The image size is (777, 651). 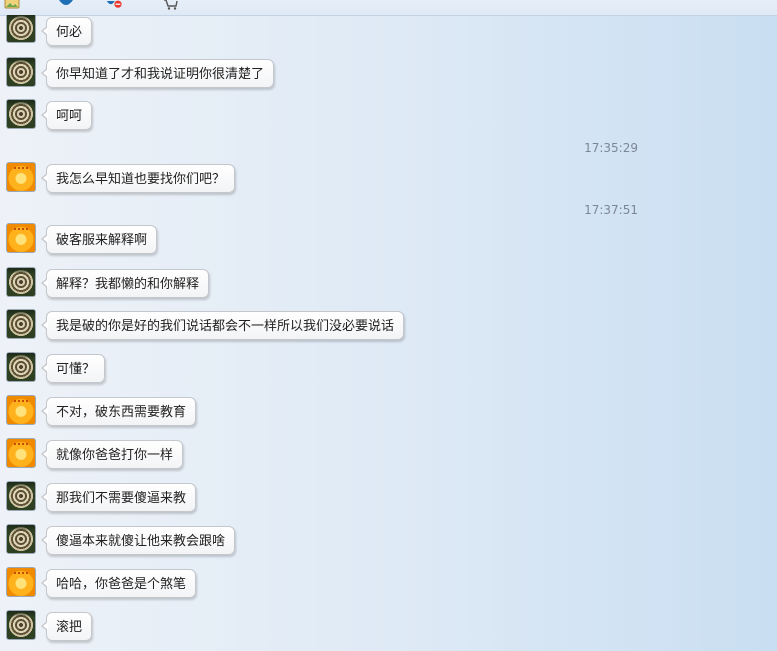 What do you see at coordinates (118, 583) in the screenshot?
I see `message-bubble: 哈哈，你爸爸是个煞笔` at bounding box center [118, 583].